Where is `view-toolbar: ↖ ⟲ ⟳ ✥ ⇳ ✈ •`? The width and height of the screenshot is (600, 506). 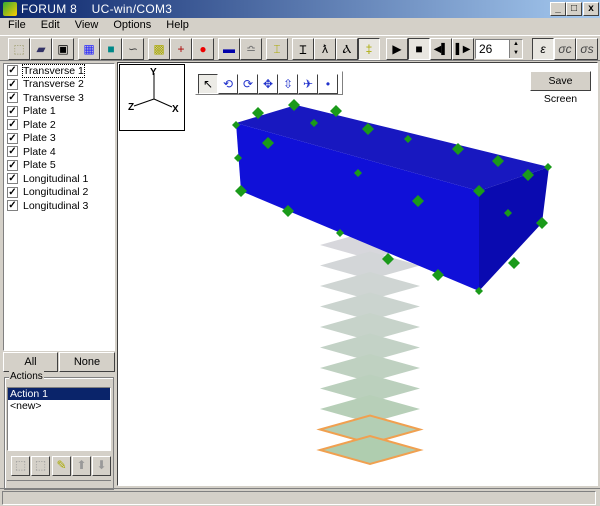 view-toolbar: ↖ ⟲ ⟳ ✥ ⇳ ✈ • is located at coordinates (269, 83).